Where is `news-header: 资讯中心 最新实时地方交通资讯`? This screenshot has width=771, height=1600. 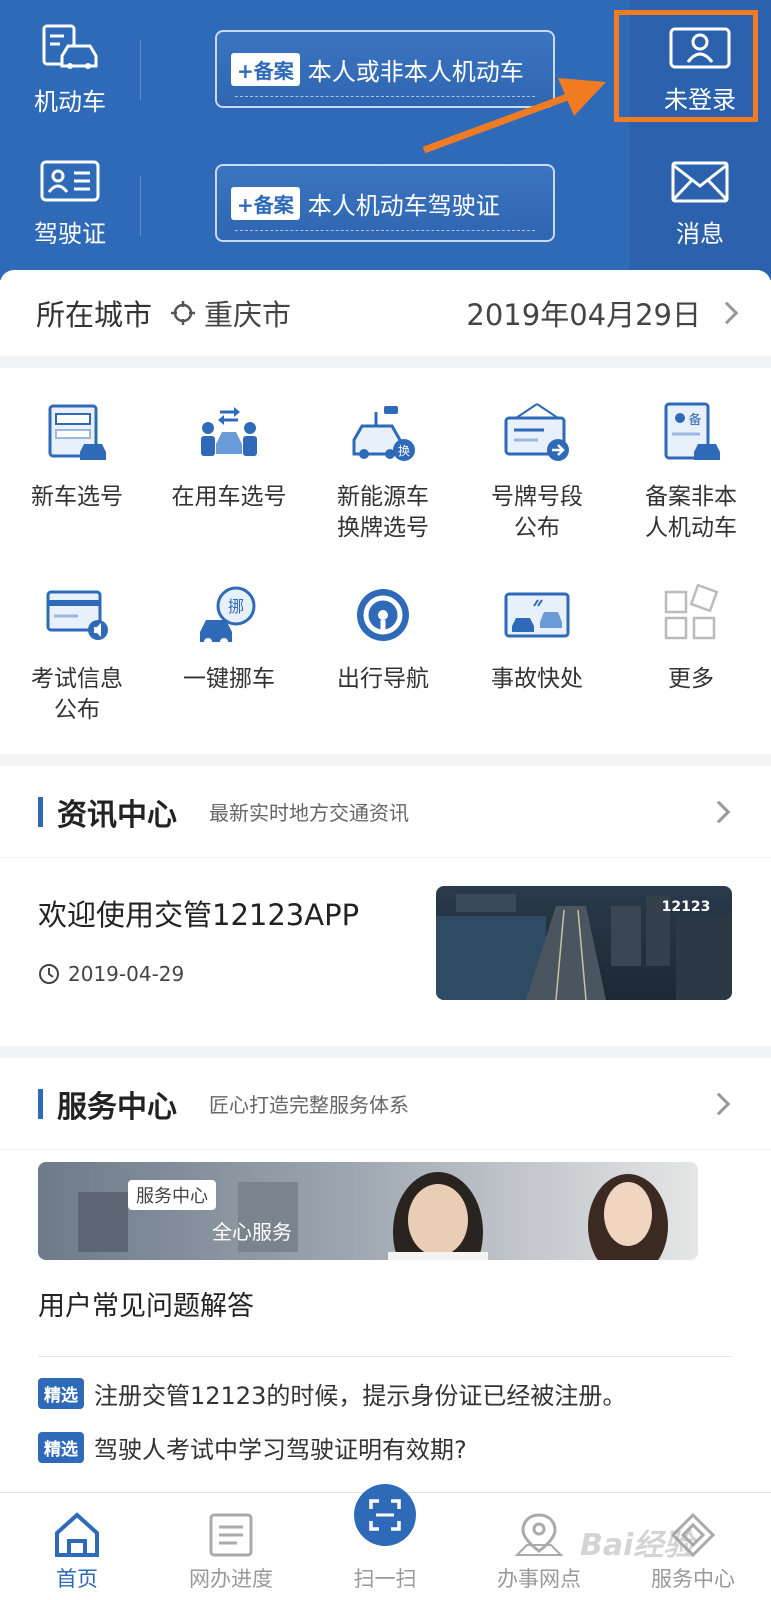 news-header: 资讯中心 最新实时地方交通资讯 is located at coordinates (385, 812).